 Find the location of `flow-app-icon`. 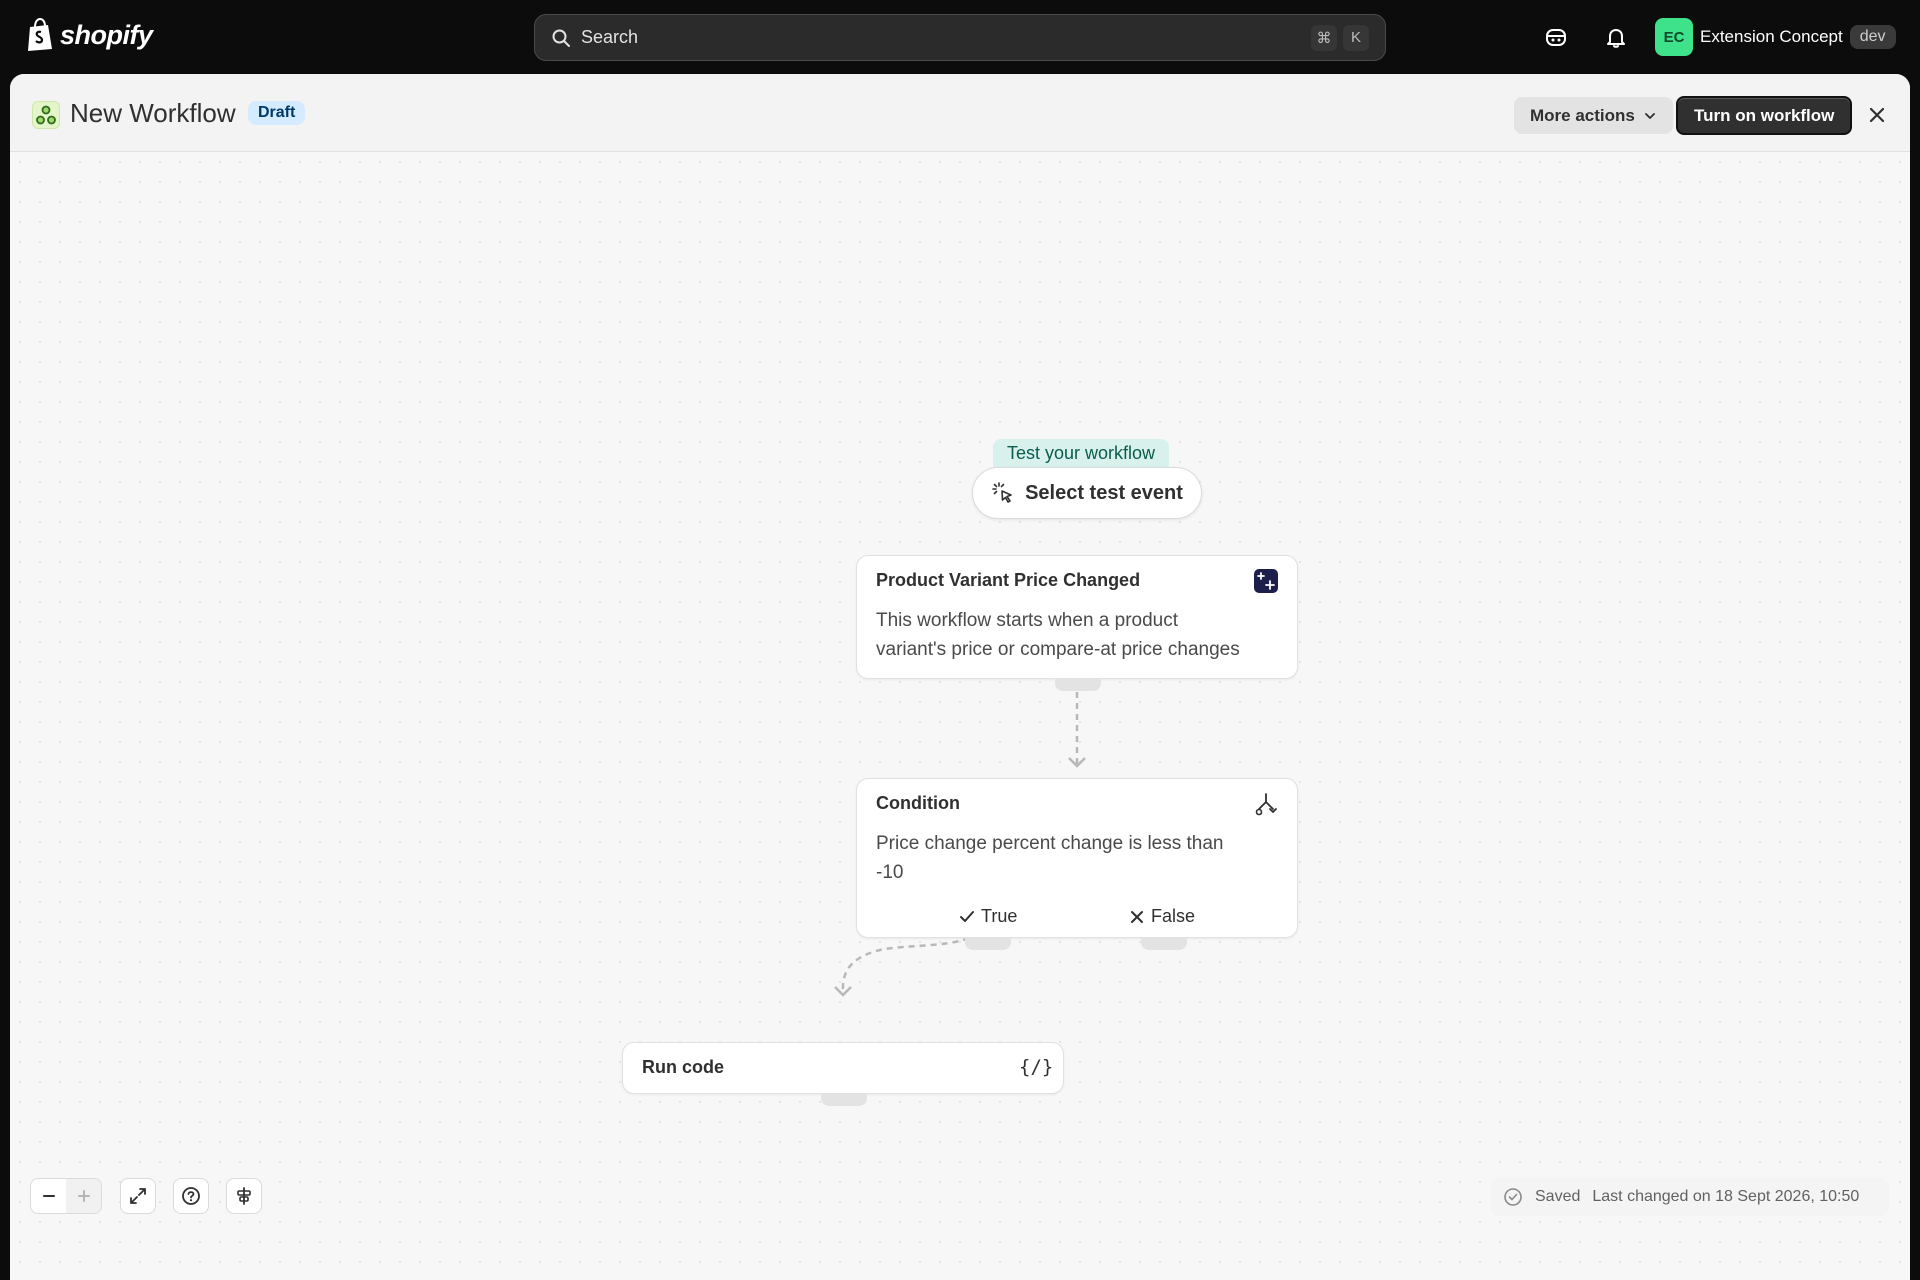

flow-app-icon is located at coordinates (46, 115).